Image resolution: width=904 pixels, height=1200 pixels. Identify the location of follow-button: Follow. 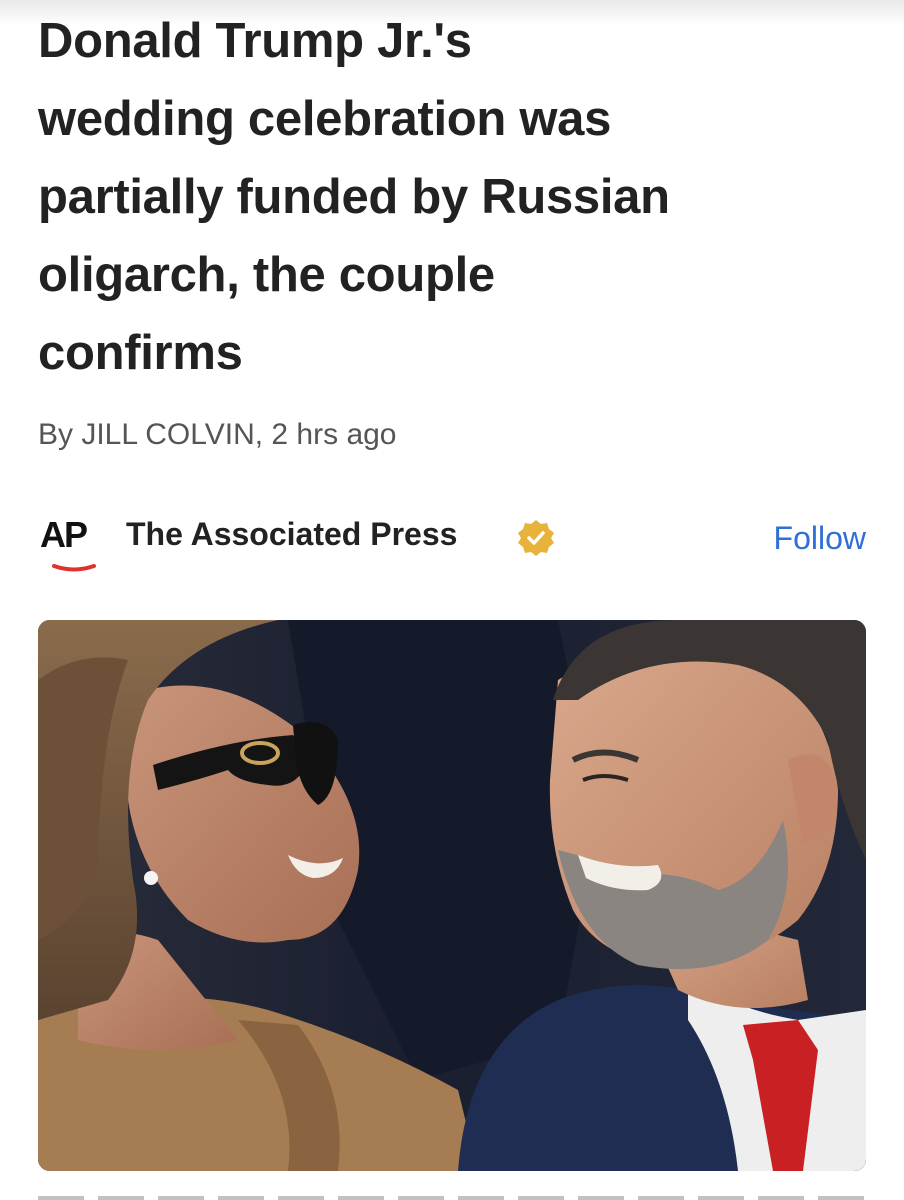
(820, 538).